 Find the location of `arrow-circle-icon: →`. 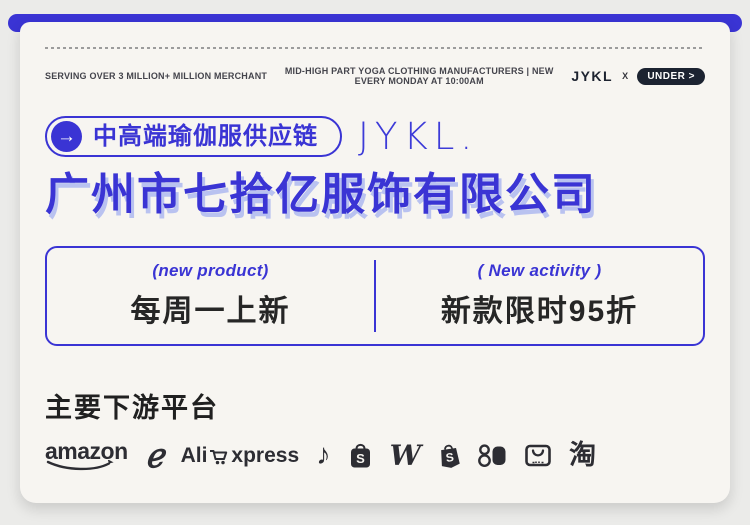

arrow-circle-icon: → is located at coordinates (66, 136).